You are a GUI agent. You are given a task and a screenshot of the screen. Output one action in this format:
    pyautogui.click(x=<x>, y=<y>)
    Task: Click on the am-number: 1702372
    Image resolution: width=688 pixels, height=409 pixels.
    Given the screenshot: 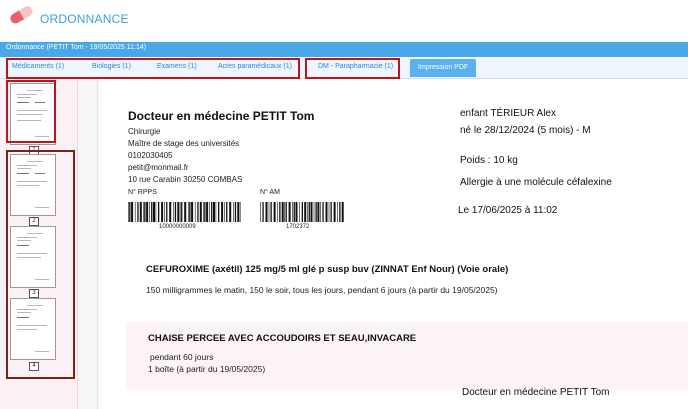 What is the action you would take?
    pyautogui.click(x=298, y=227)
    